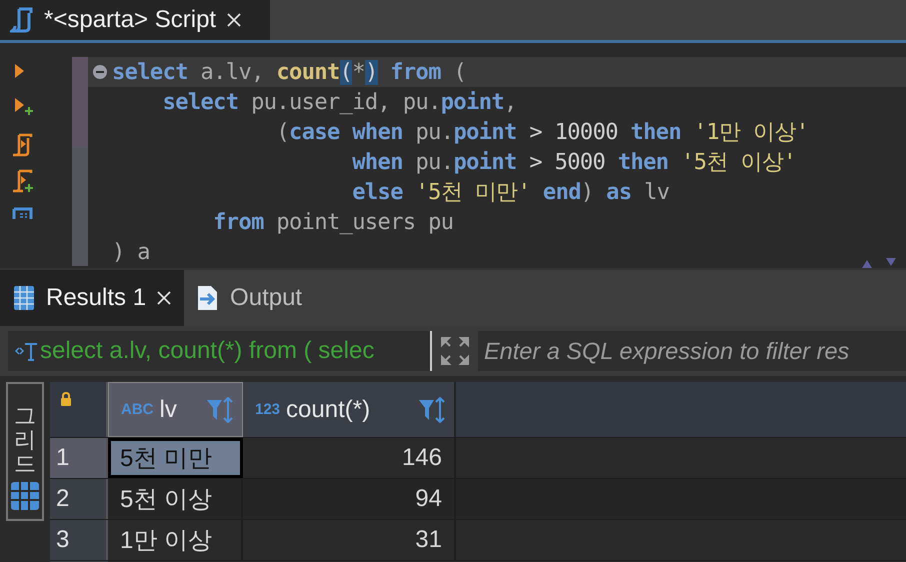 The height and width of the screenshot is (562, 906). What do you see at coordinates (66, 399) in the screenshot?
I see `lock-icon` at bounding box center [66, 399].